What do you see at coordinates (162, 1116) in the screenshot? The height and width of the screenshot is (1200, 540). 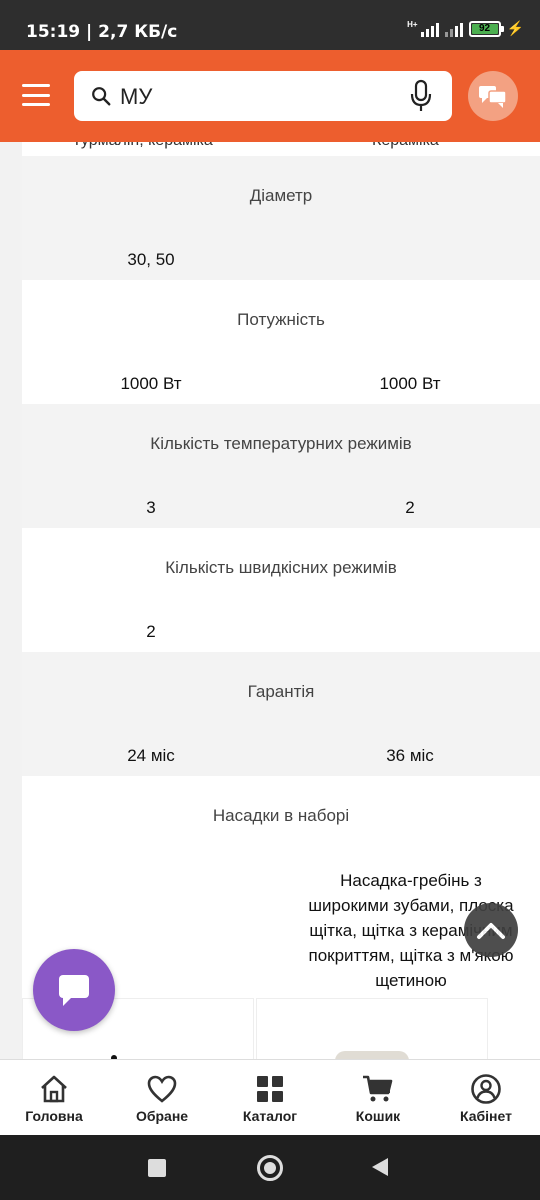 I see `nav-label: Обране` at bounding box center [162, 1116].